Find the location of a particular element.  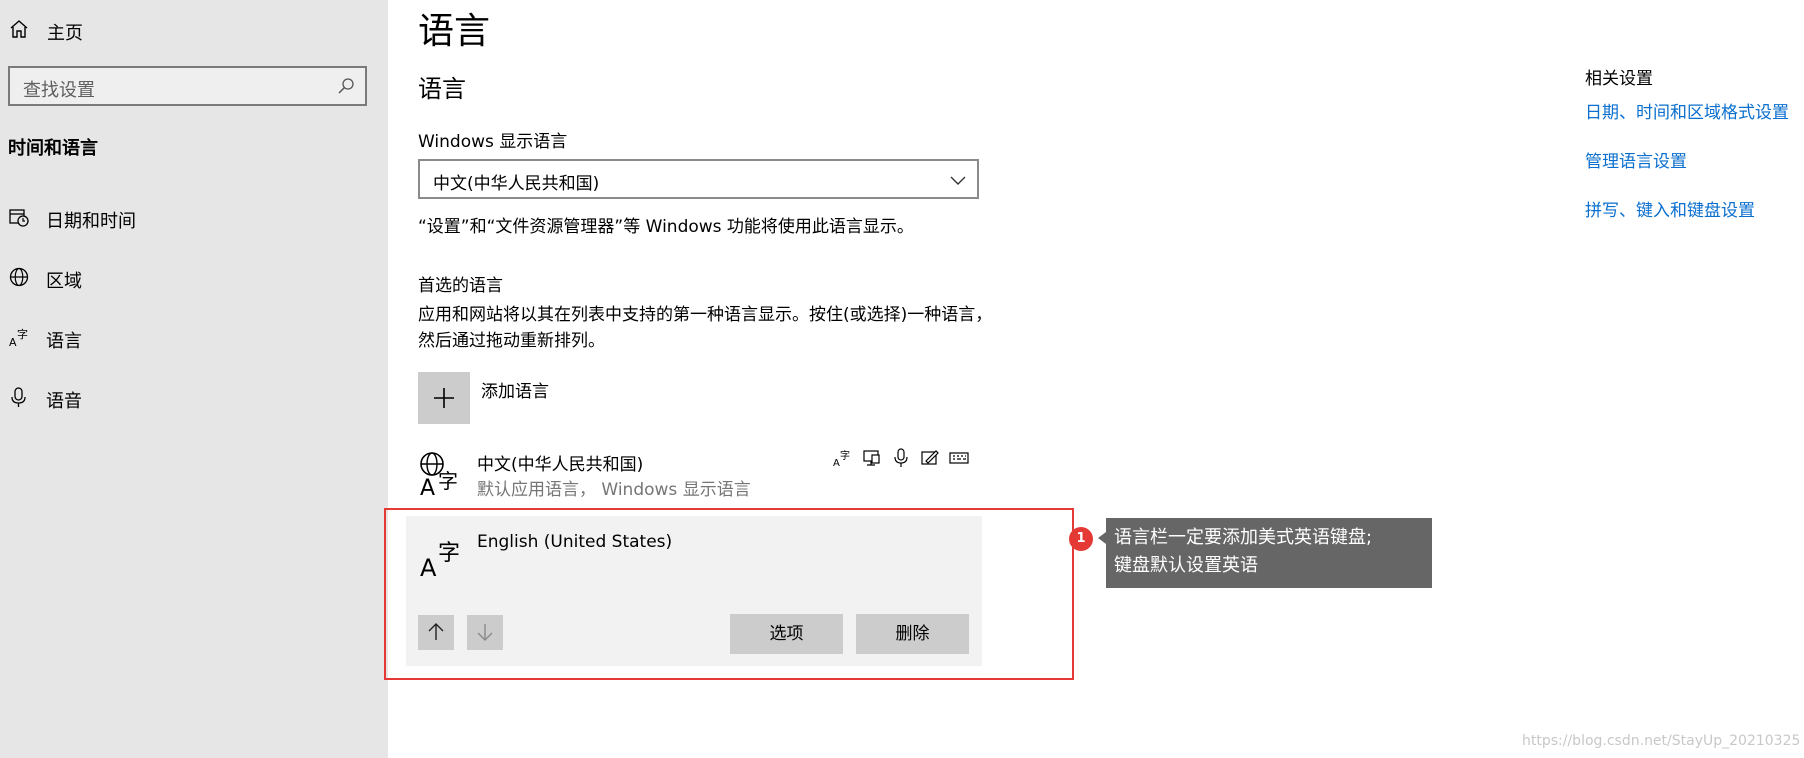

home-nav-item: 主页 is located at coordinates (194, 28).